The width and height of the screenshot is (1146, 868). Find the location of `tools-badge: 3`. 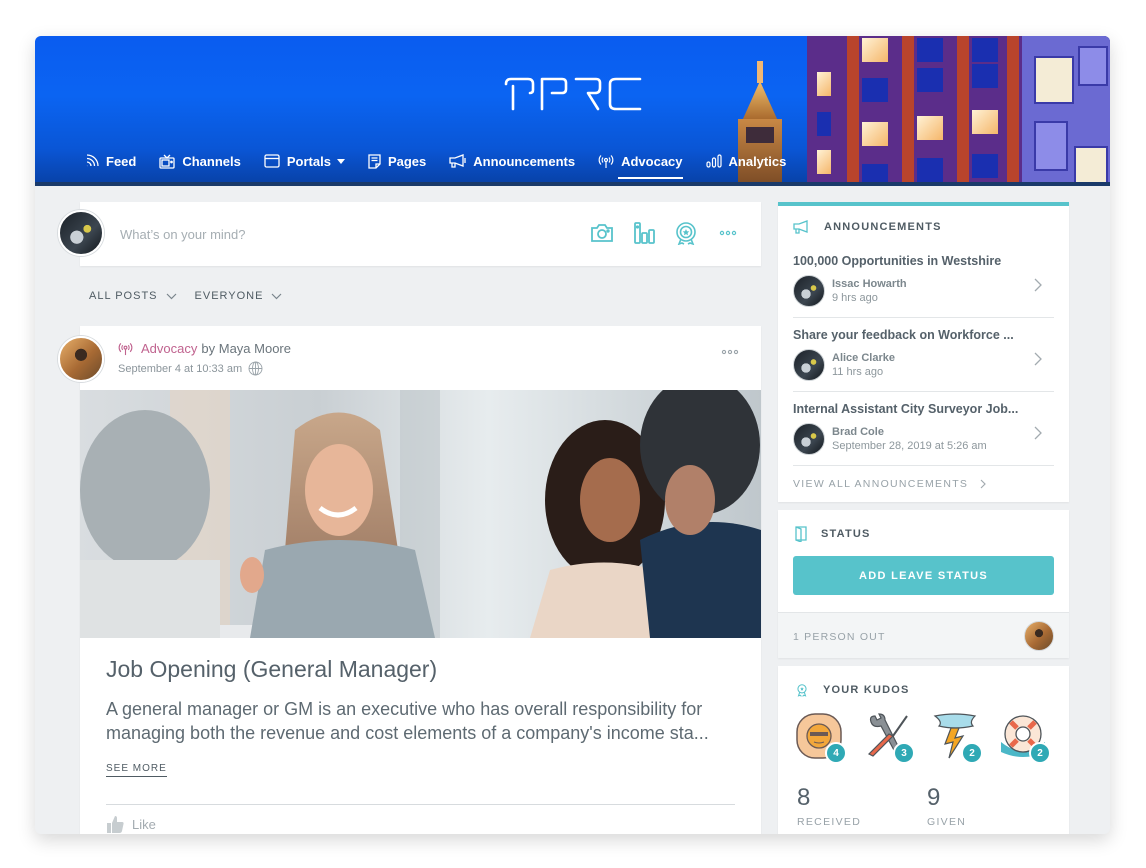

tools-badge: 3 is located at coordinates (889, 738).